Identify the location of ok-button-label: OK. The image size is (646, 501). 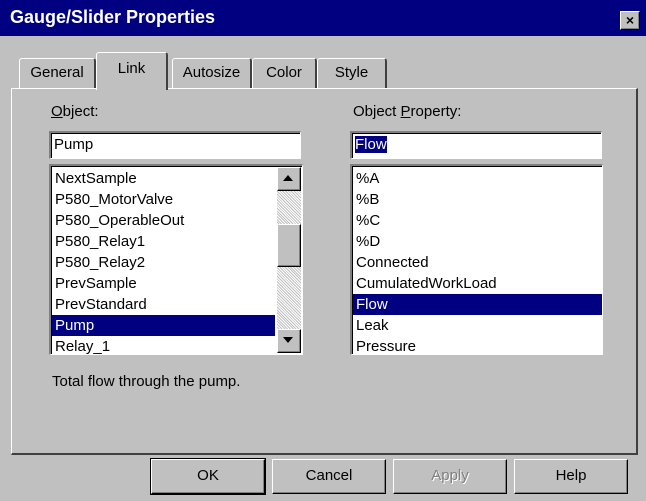
(208, 475).